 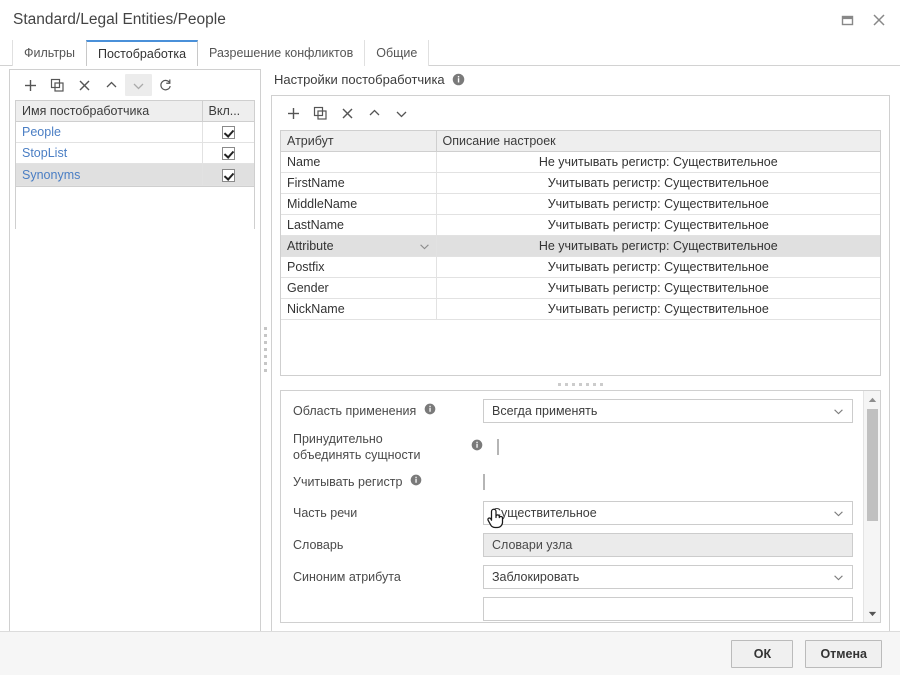 I want to click on scroll-down-button, so click(x=872, y=613).